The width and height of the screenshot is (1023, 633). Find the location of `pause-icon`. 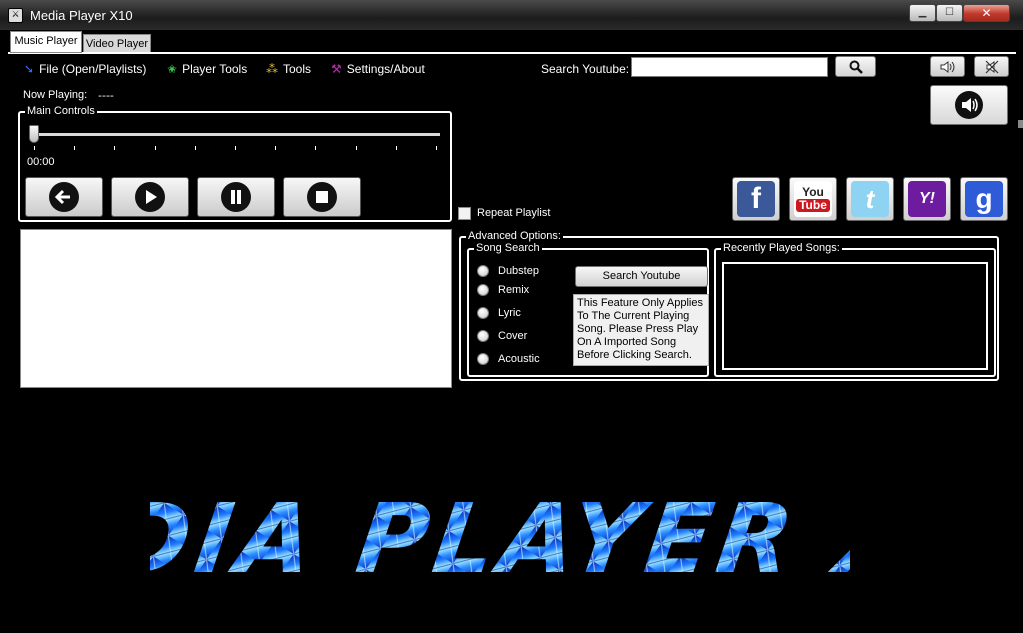

pause-icon is located at coordinates (236, 197).